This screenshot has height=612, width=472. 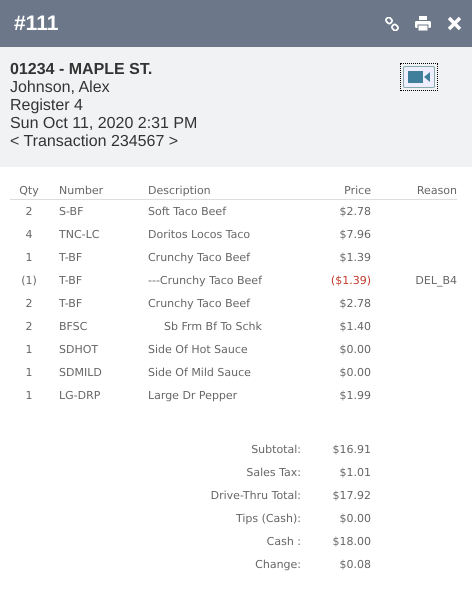 I want to click on window-title: #111, so click(x=37, y=24).